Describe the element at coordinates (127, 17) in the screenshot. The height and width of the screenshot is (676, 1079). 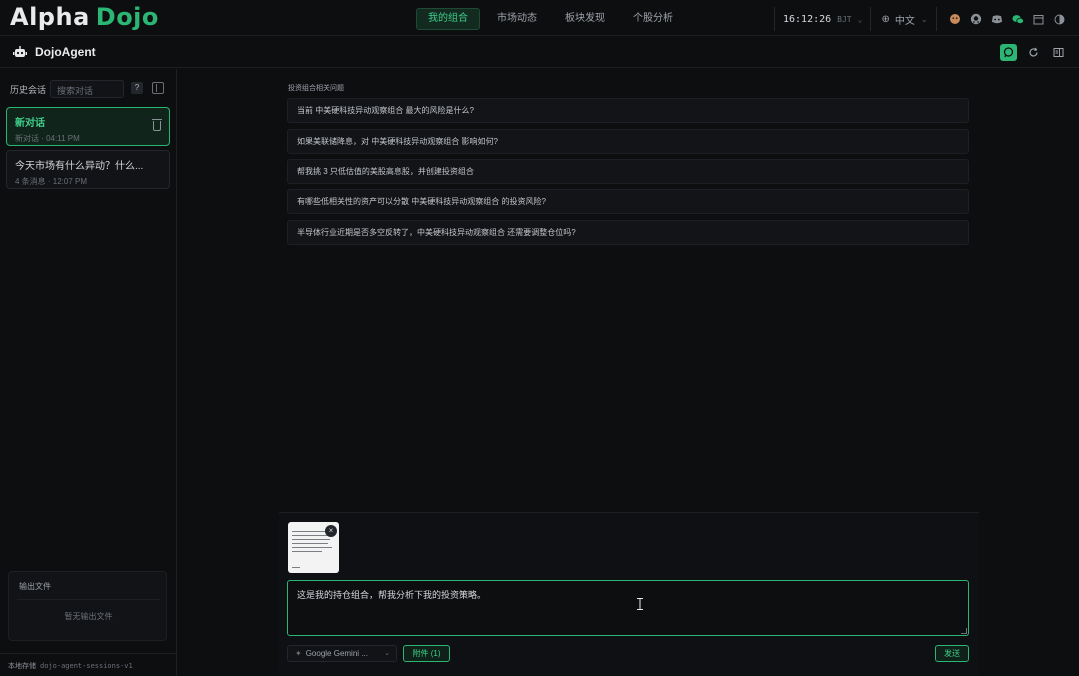
I see `logo-dojo: Dojo` at that location.